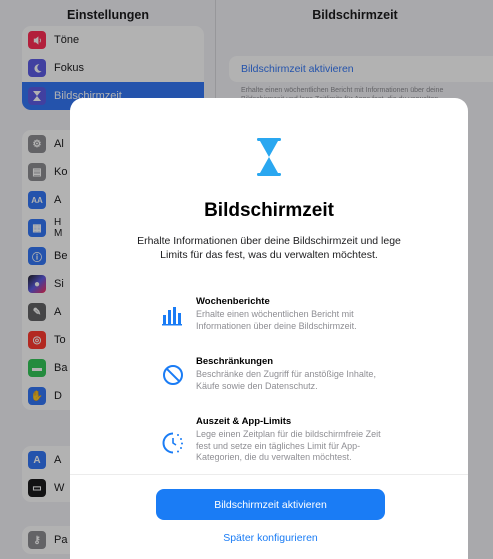  Describe the element at coordinates (233, 301) in the screenshot. I see `feature-title: Wochenberichte` at that location.